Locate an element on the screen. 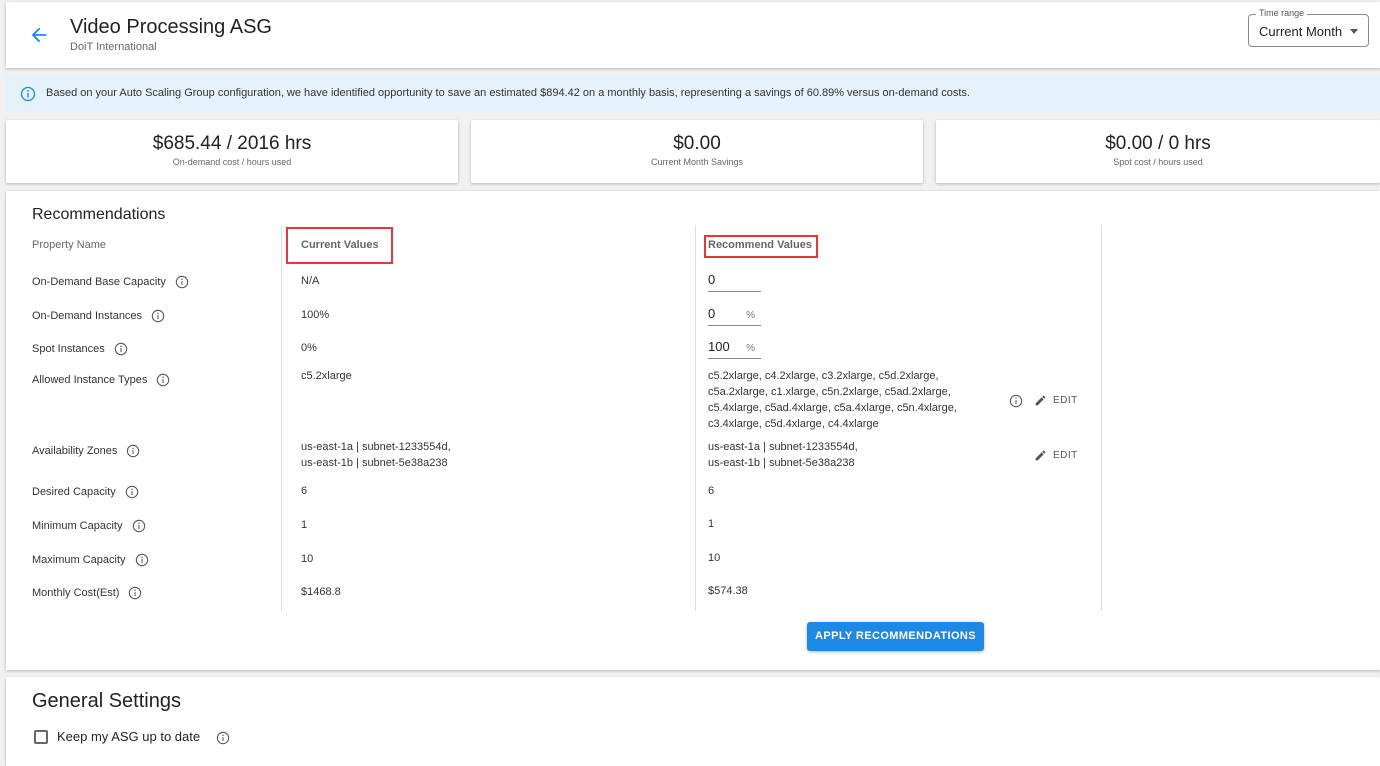 The width and height of the screenshot is (1380, 766). card-label: Spot cost / hours used is located at coordinates (1158, 162).